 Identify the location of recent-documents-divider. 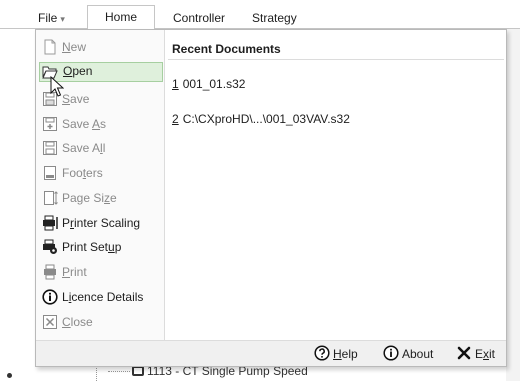
(336, 59).